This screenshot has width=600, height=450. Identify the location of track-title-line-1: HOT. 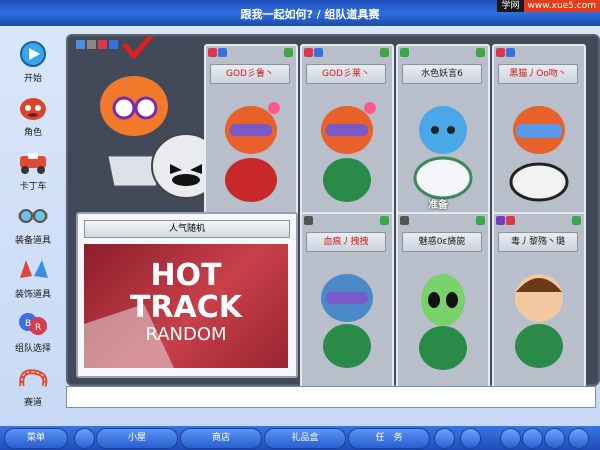
(186, 275).